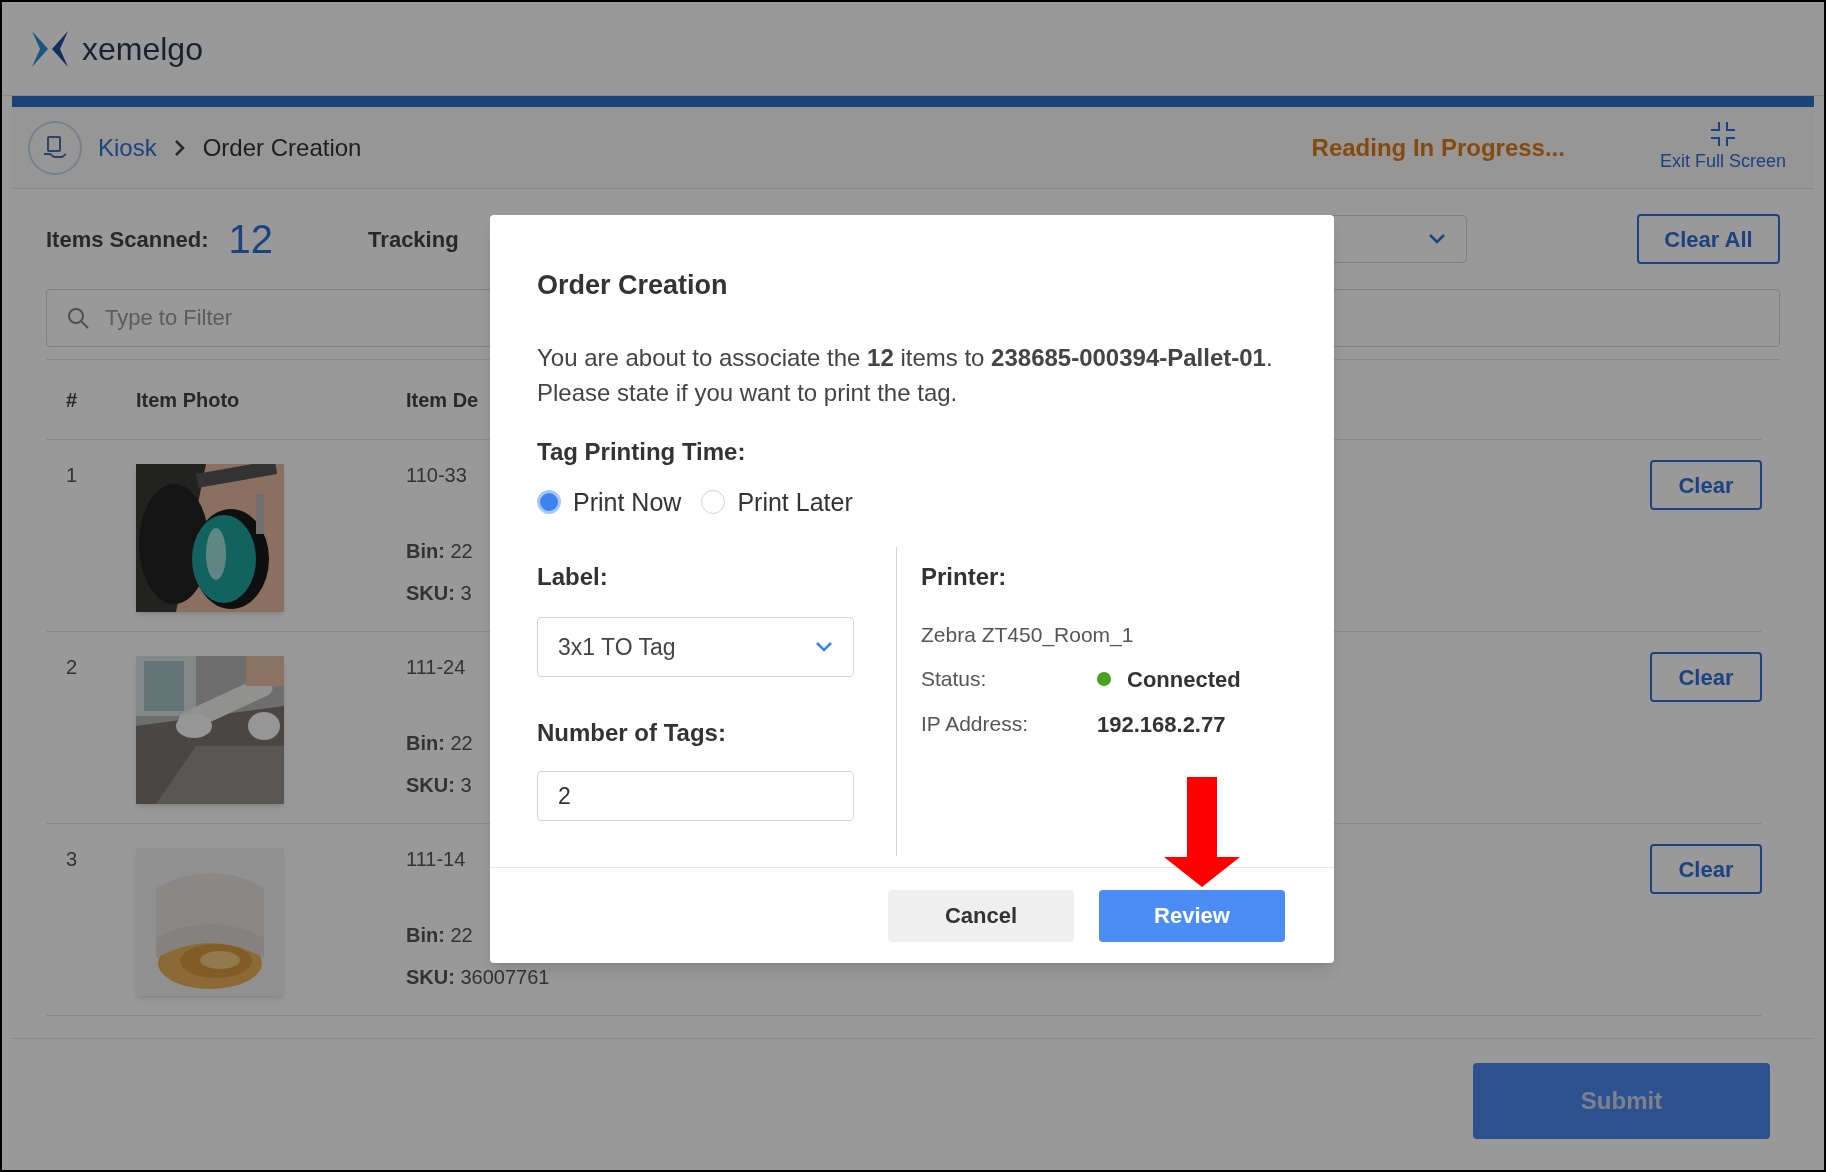 This screenshot has width=1826, height=1172. What do you see at coordinates (436, 859) in the screenshot?
I see `item-number: 111-14` at bounding box center [436, 859].